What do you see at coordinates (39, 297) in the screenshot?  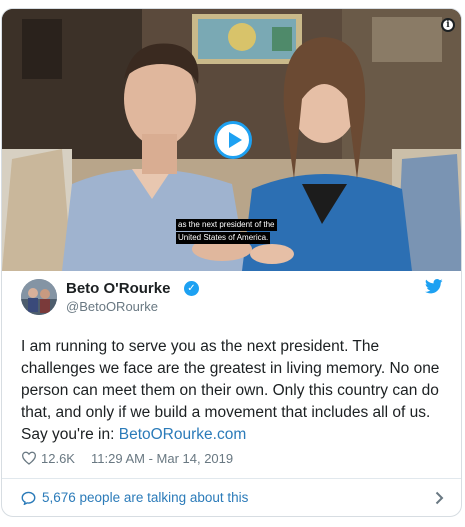 I see `avatar` at bounding box center [39, 297].